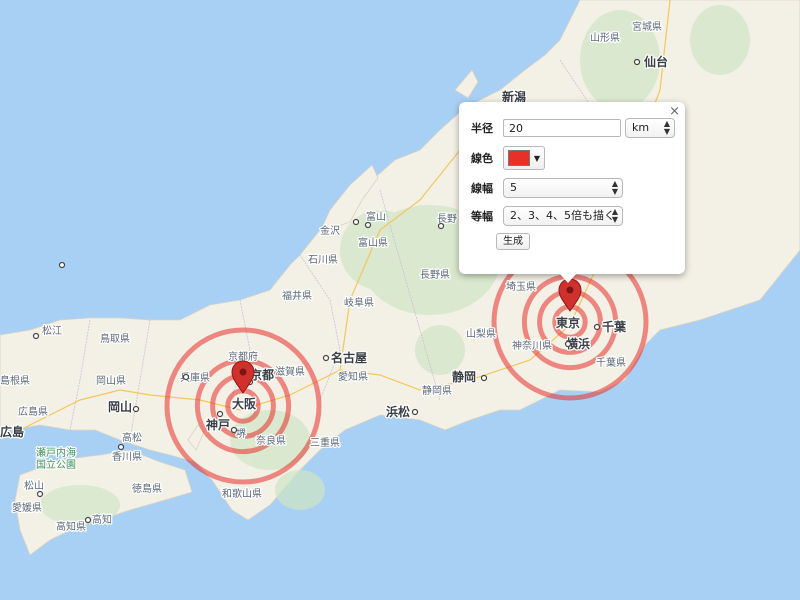 This screenshot has height=600, width=800. Describe the element at coordinates (12, 431) in the screenshot. I see `label-hiroshima: 広島` at that location.